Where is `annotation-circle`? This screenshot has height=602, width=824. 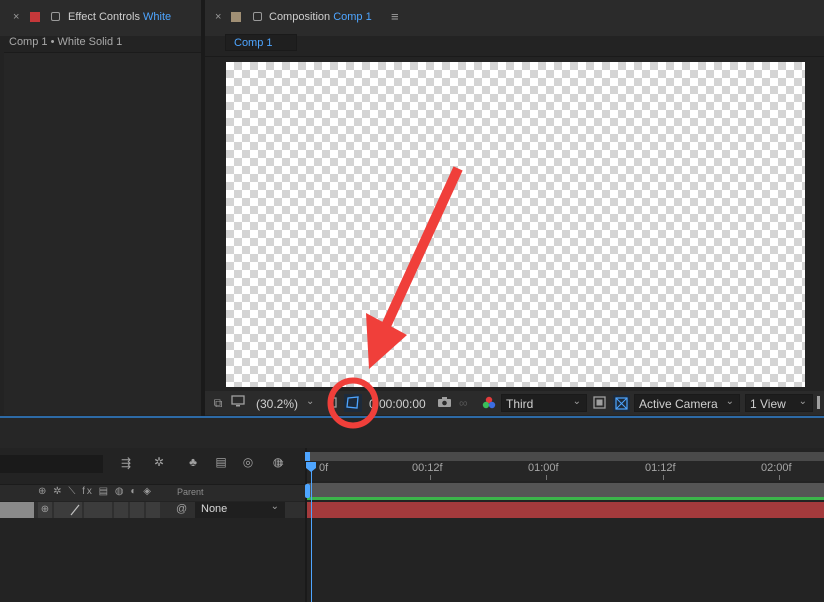
annotation-circle is located at coordinates (353, 403).